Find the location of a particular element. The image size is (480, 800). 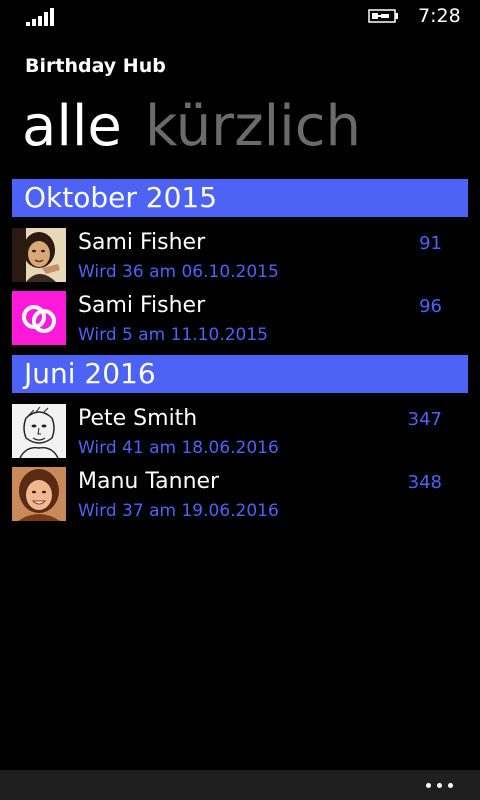

app-title: Birthday Hub is located at coordinates (95, 66).